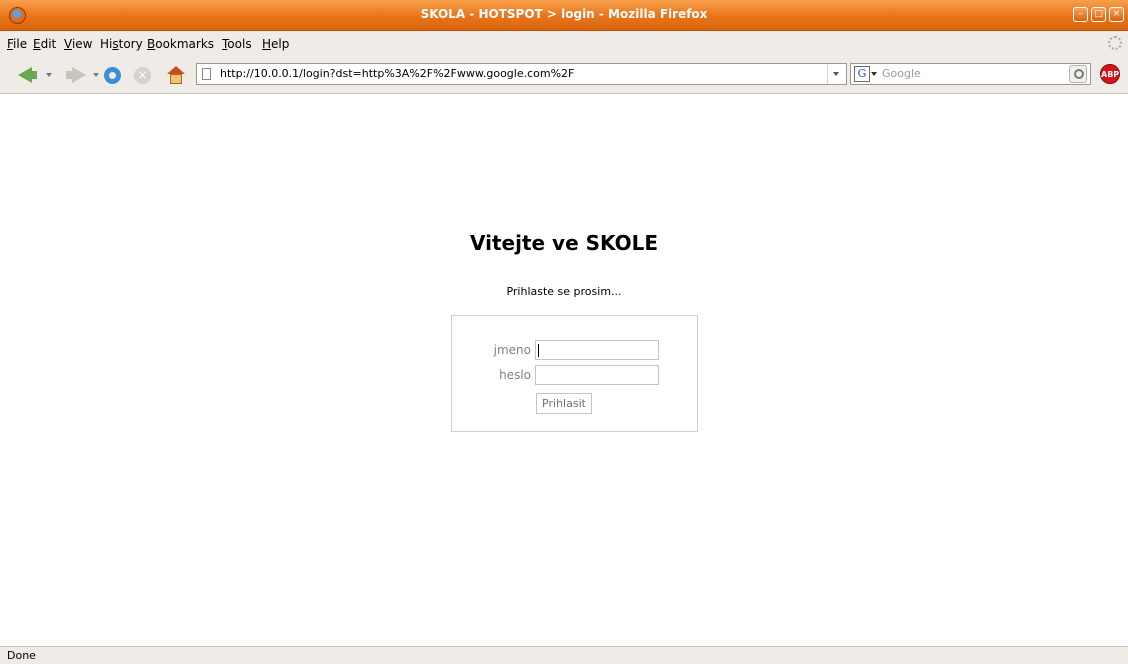  Describe the element at coordinates (515, 375) in the screenshot. I see `password-label: heslo` at that location.